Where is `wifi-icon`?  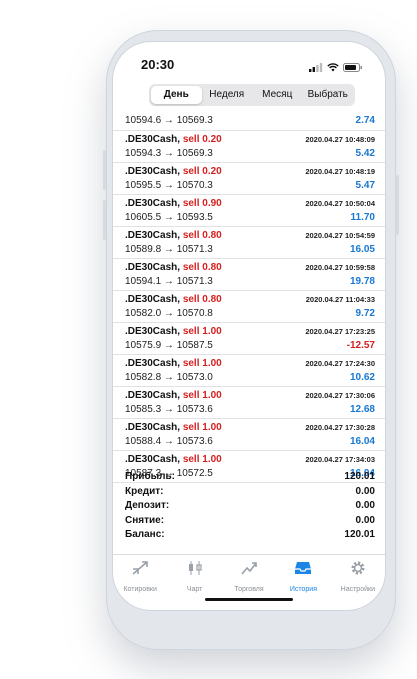
wifi-icon is located at coordinates (333, 68).